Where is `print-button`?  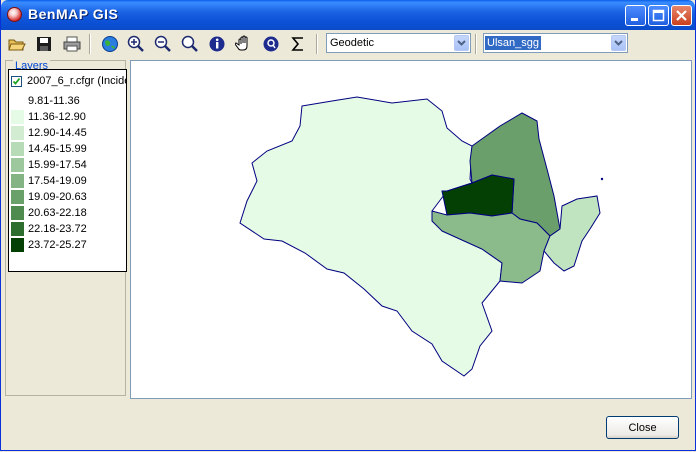
print-button is located at coordinates (72, 44).